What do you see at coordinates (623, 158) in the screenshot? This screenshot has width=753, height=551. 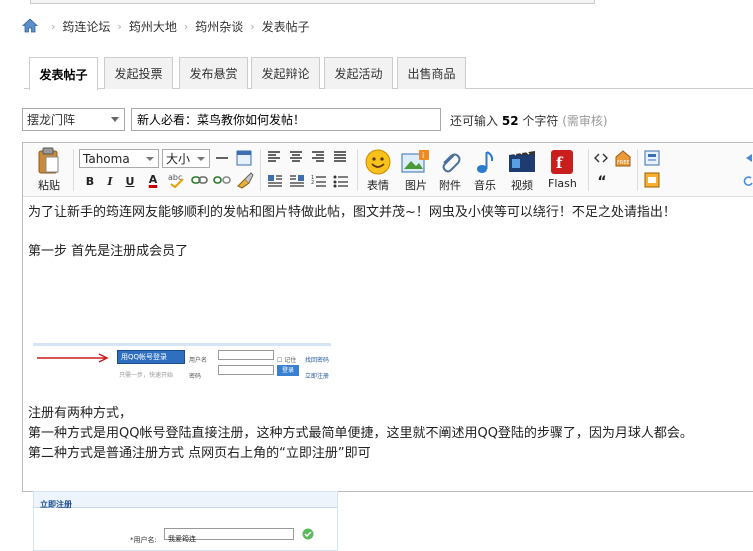 I see `free-content-icon: FREE` at bounding box center [623, 158].